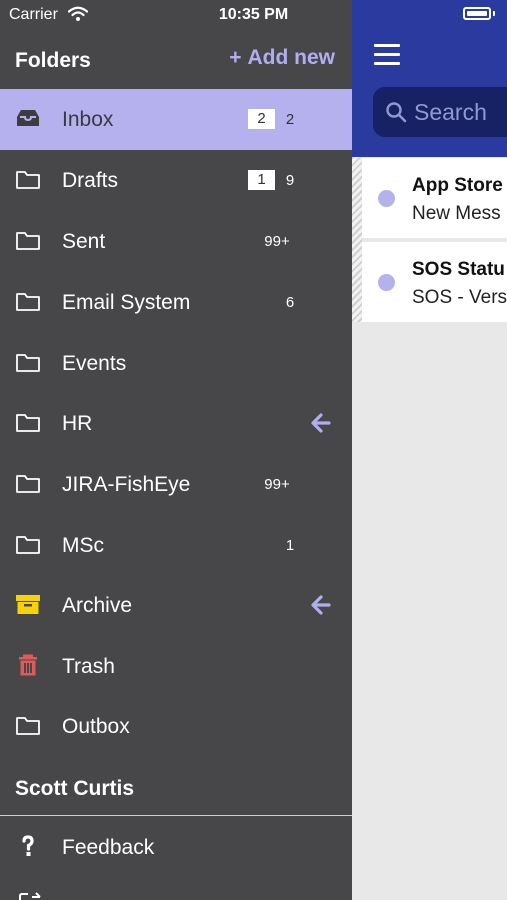  Describe the element at coordinates (88, 666) in the screenshot. I see `folder-label: Trash` at that location.